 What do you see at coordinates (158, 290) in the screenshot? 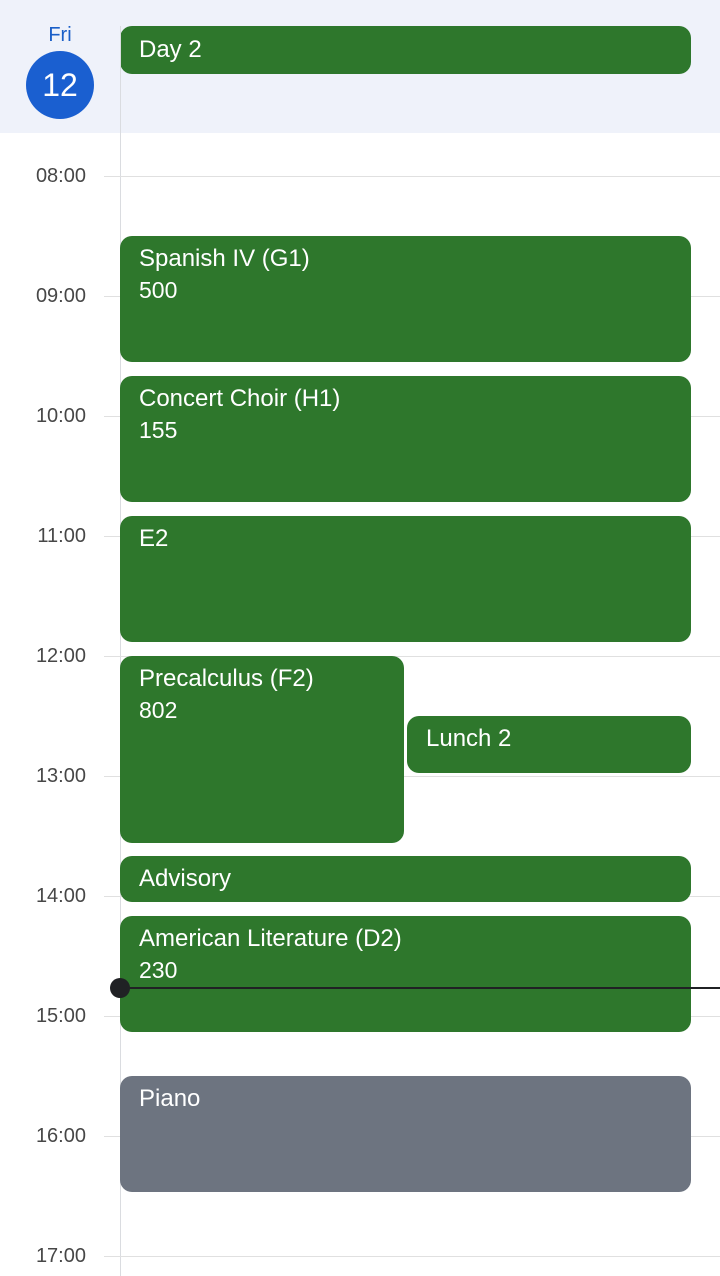
I see `event-room: 500` at bounding box center [158, 290].